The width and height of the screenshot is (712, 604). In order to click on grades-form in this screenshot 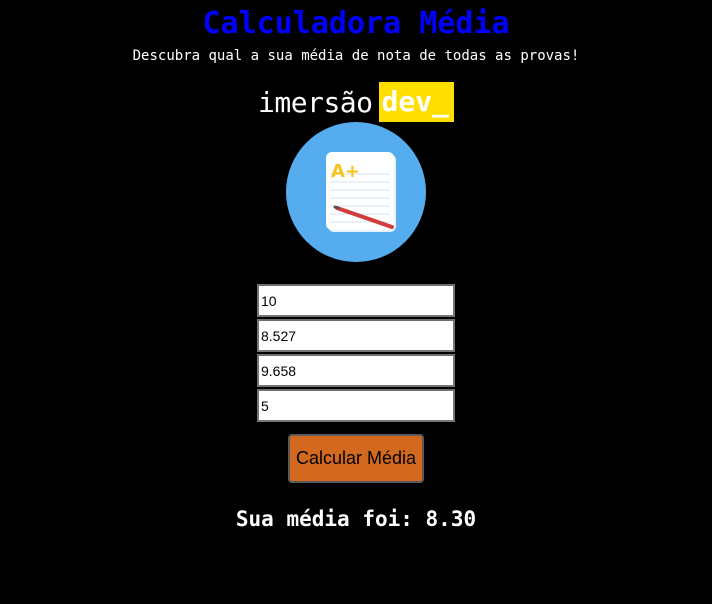, I will do `click(356, 353)`.